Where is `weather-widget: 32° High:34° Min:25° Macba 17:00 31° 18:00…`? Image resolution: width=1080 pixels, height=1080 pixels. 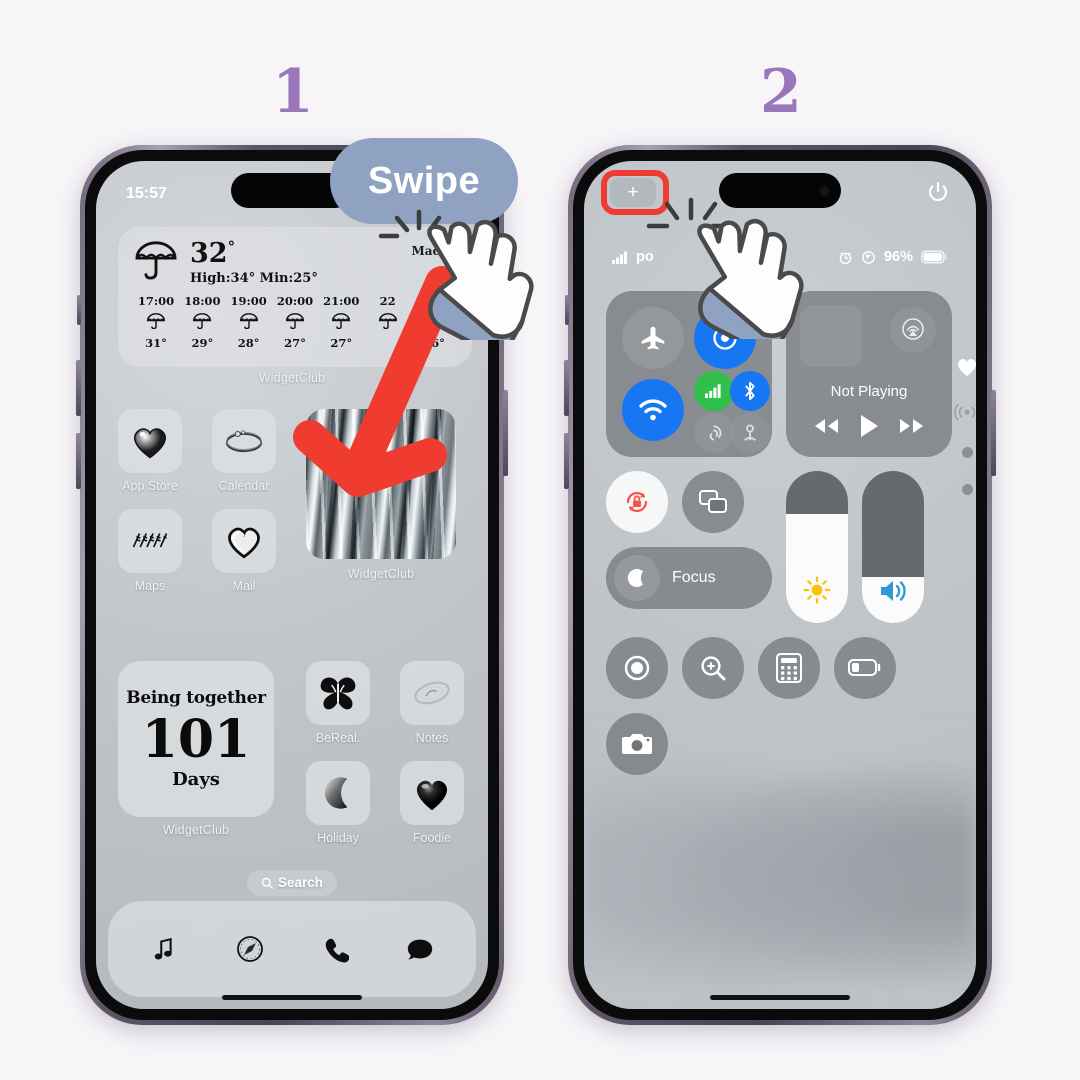 weather-widget: 32° High:34° Min:25° Macba 17:00 31° 18:00… is located at coordinates (295, 297).